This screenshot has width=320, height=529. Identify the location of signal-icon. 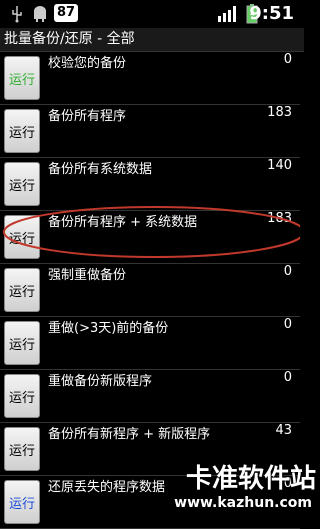
(229, 16).